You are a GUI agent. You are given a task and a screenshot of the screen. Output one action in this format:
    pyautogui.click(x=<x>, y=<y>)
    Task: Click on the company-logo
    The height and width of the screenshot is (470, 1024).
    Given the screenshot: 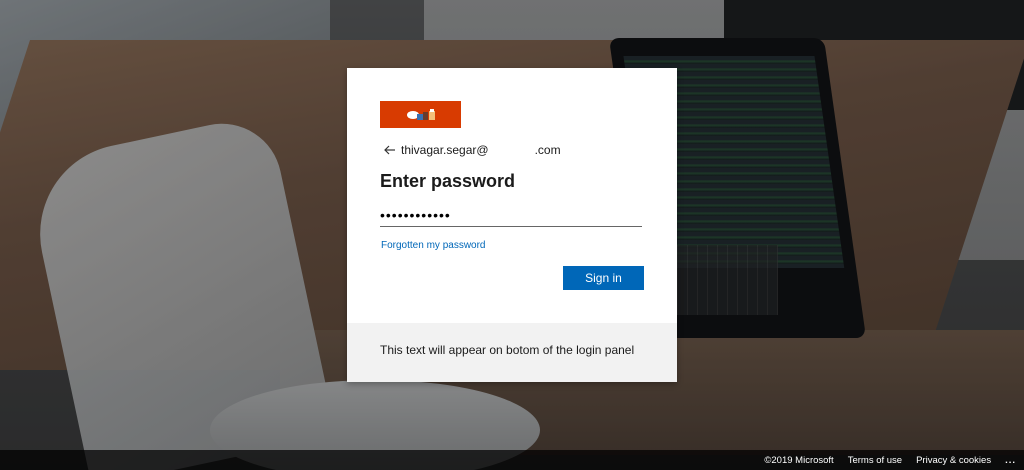 What is the action you would take?
    pyautogui.click(x=420, y=114)
    